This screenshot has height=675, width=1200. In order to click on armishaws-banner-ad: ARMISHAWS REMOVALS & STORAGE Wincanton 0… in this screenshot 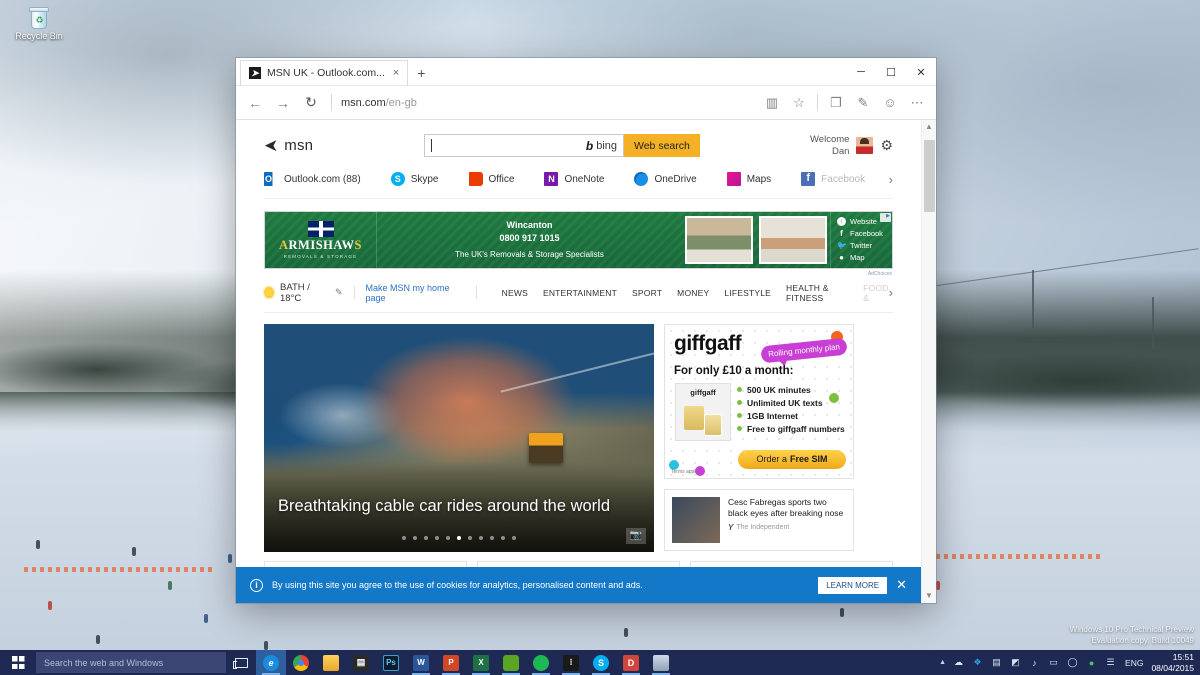, I will do `click(578, 239)`.